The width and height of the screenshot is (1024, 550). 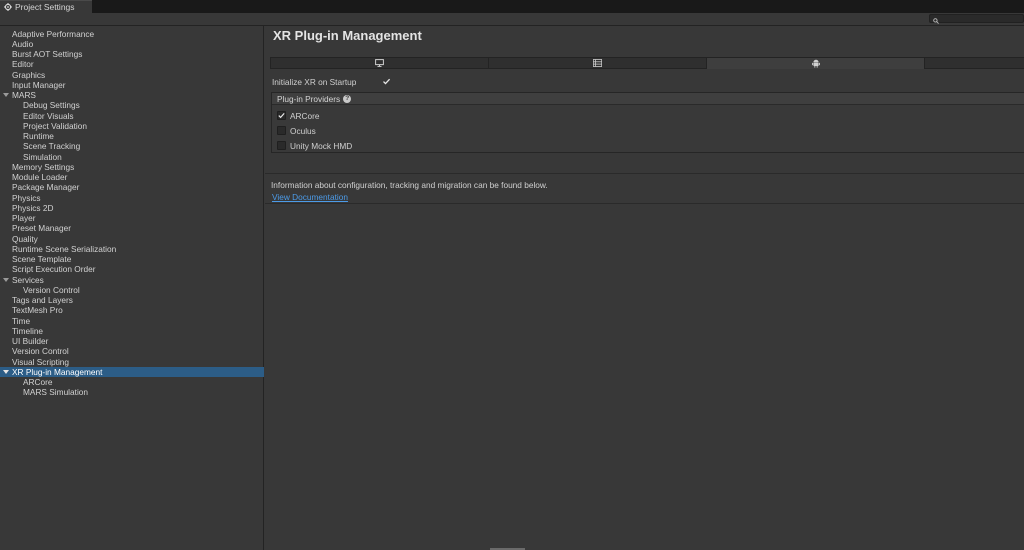 I want to click on sidebar-item-label: Graphics, so click(x=29, y=74).